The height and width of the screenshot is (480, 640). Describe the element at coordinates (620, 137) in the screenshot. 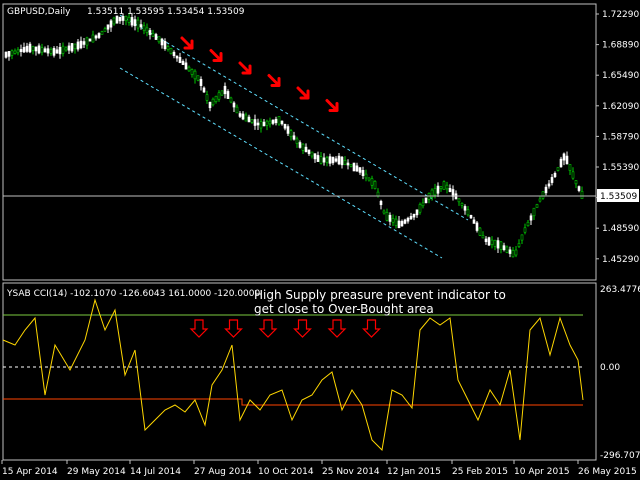

I see `price-tick-label: 1.58790` at that location.